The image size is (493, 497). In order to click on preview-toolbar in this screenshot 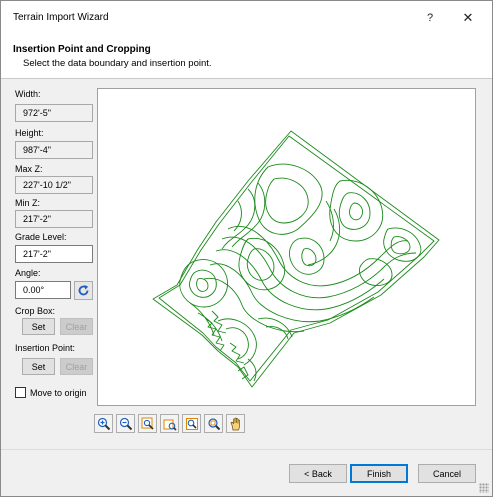, I will do `click(171, 423)`.